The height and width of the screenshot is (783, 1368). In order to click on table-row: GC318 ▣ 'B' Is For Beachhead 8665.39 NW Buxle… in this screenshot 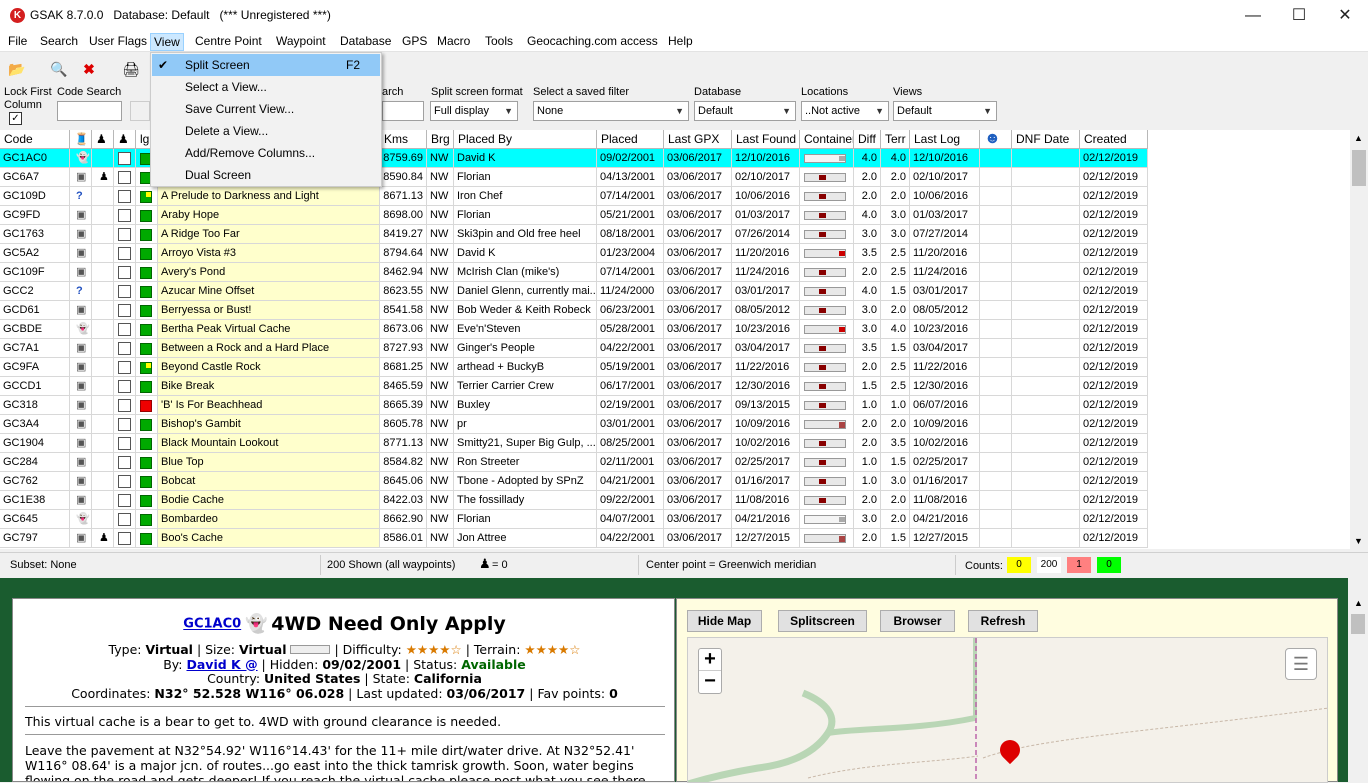, I will do `click(574, 405)`.